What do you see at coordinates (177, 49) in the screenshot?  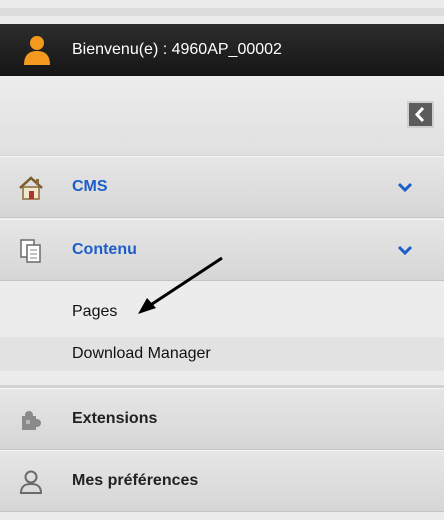 I see `welcome-text: Bienvenu(e) : 4960AP_00002` at bounding box center [177, 49].